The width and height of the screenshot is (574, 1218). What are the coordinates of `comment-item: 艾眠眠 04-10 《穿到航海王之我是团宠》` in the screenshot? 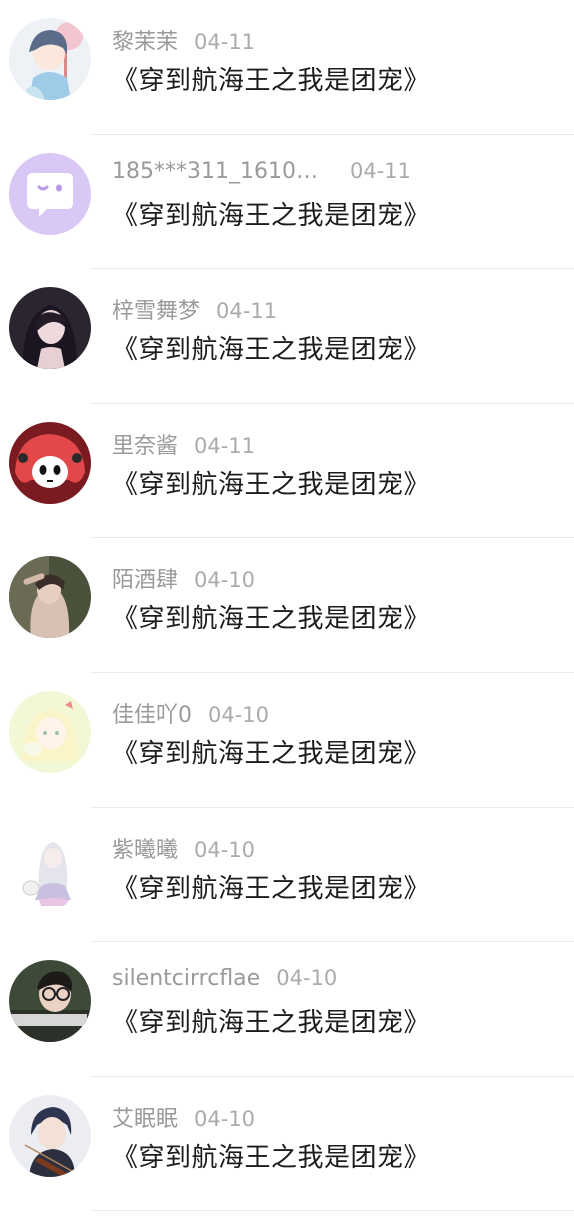 It's located at (287, 1144).